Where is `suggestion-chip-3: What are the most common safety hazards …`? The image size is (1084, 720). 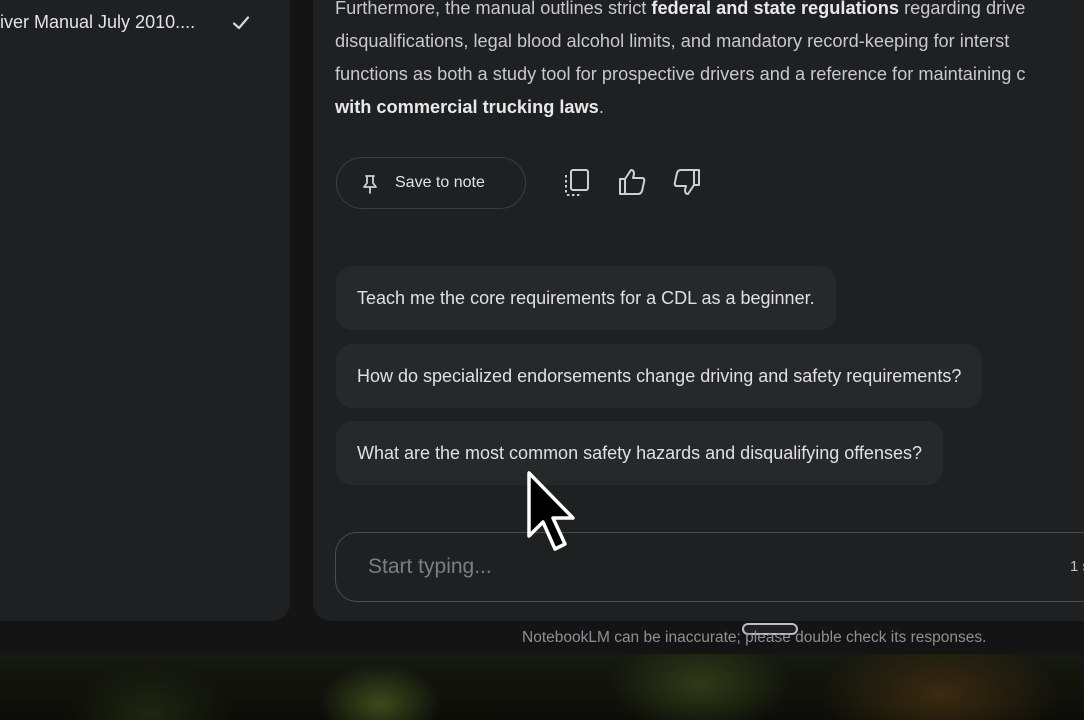
suggestion-chip-3: What are the most common safety hazards … is located at coordinates (639, 453).